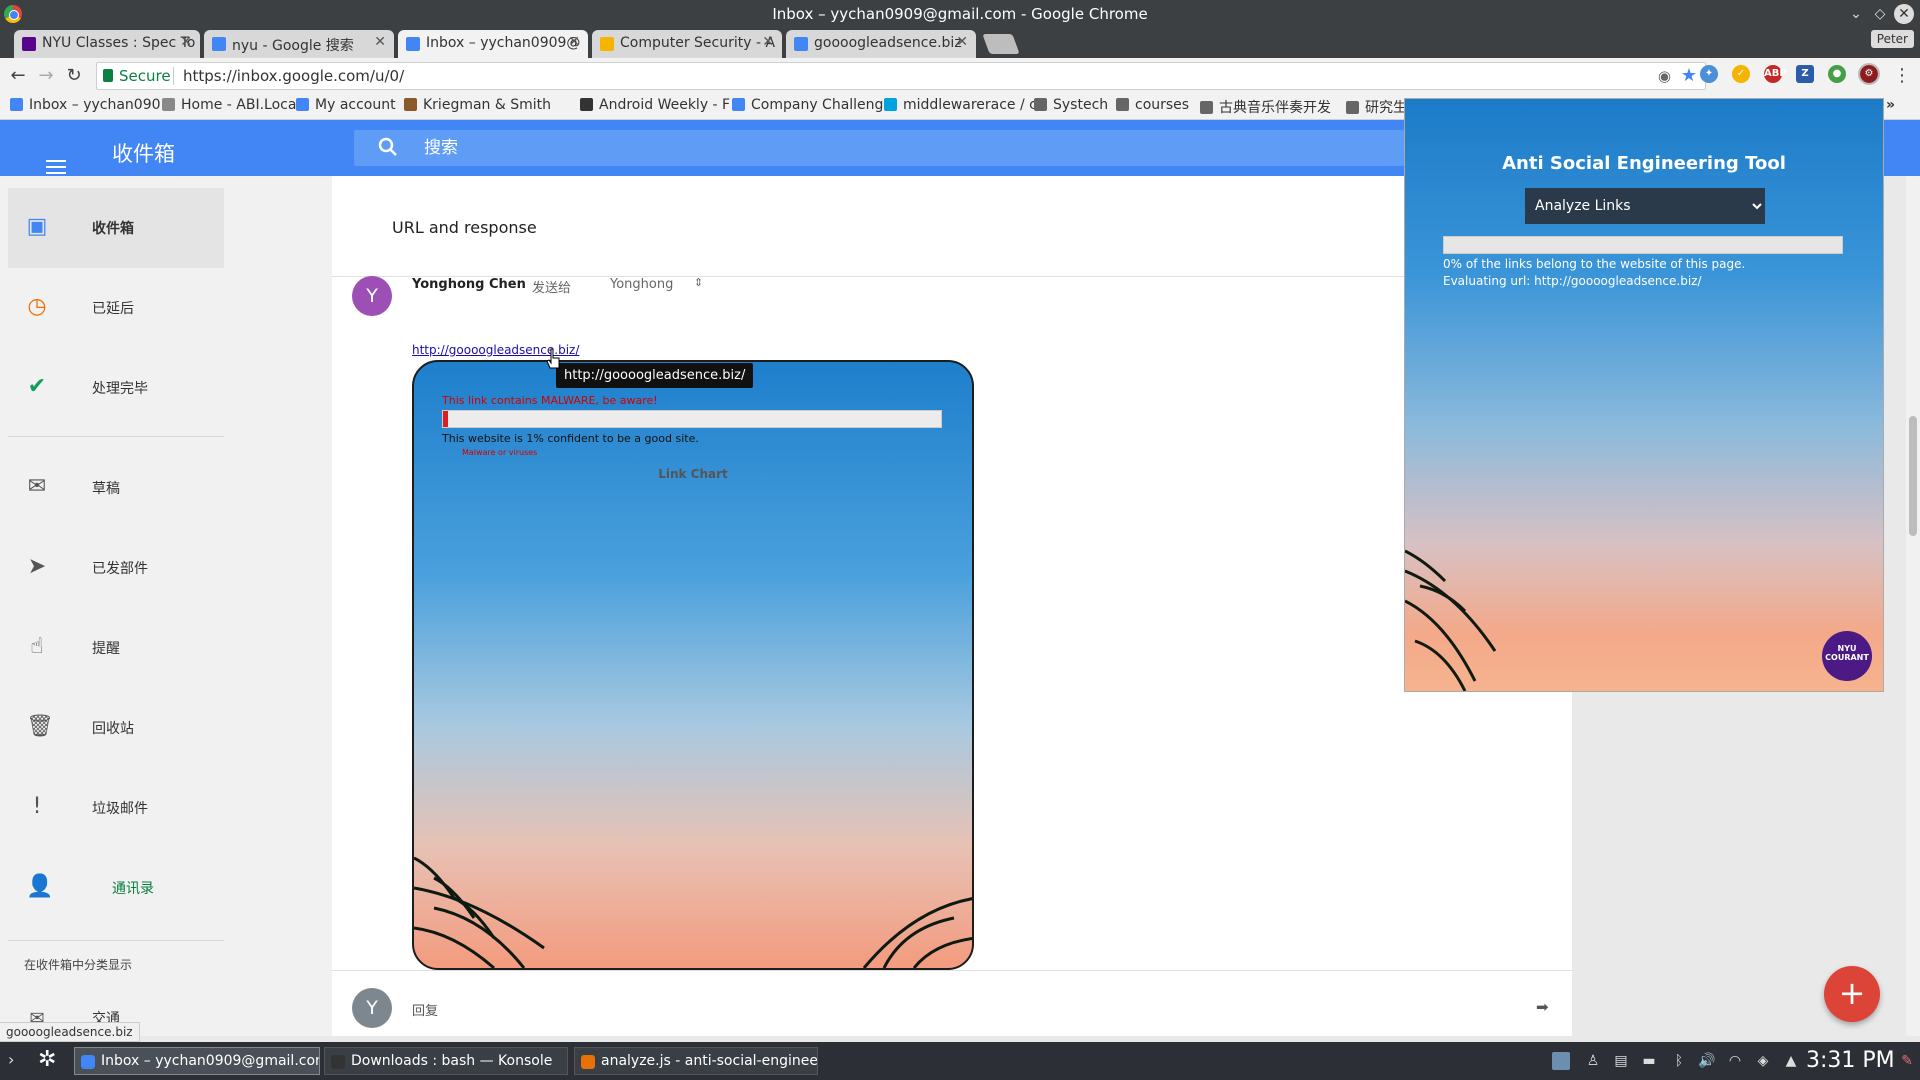  I want to click on analysis-mode-select: Analyze Links, so click(1645, 206).